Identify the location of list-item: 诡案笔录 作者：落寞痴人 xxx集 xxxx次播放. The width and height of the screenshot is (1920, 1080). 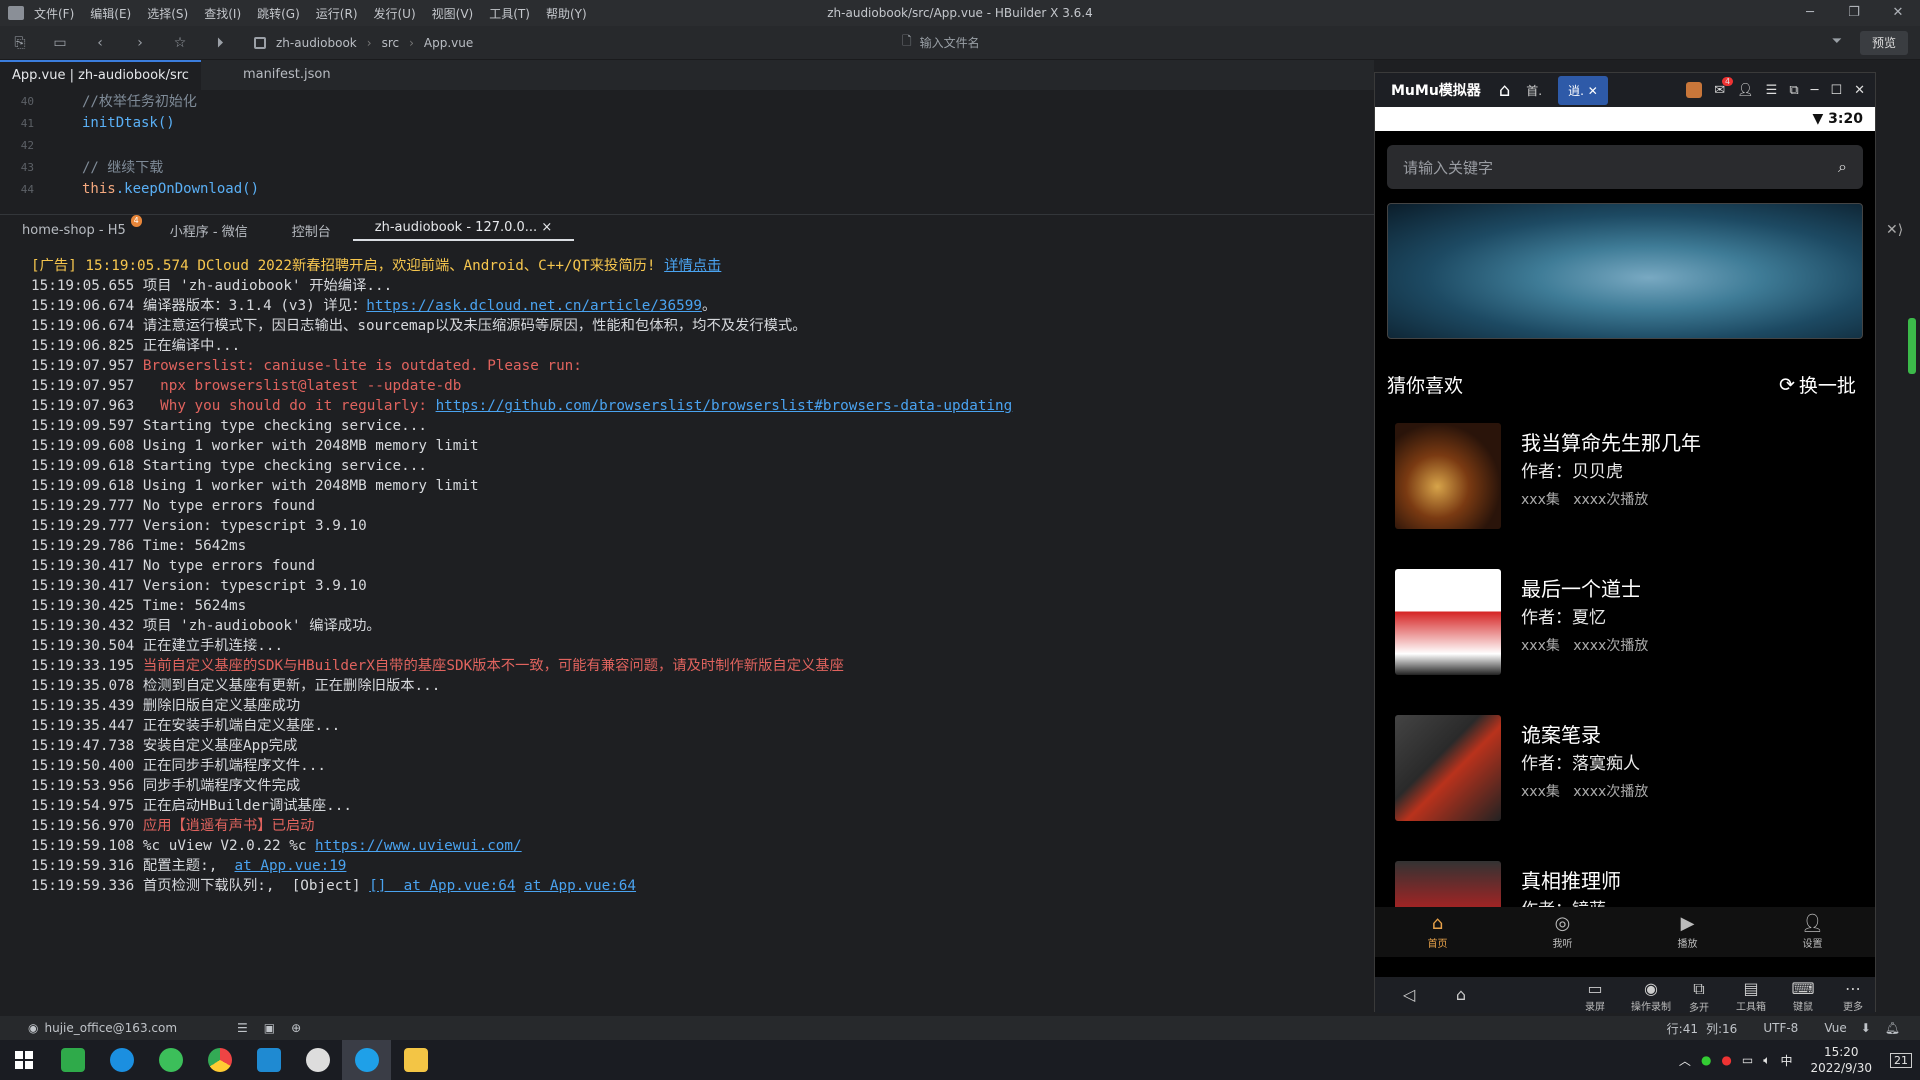
(1625, 770).